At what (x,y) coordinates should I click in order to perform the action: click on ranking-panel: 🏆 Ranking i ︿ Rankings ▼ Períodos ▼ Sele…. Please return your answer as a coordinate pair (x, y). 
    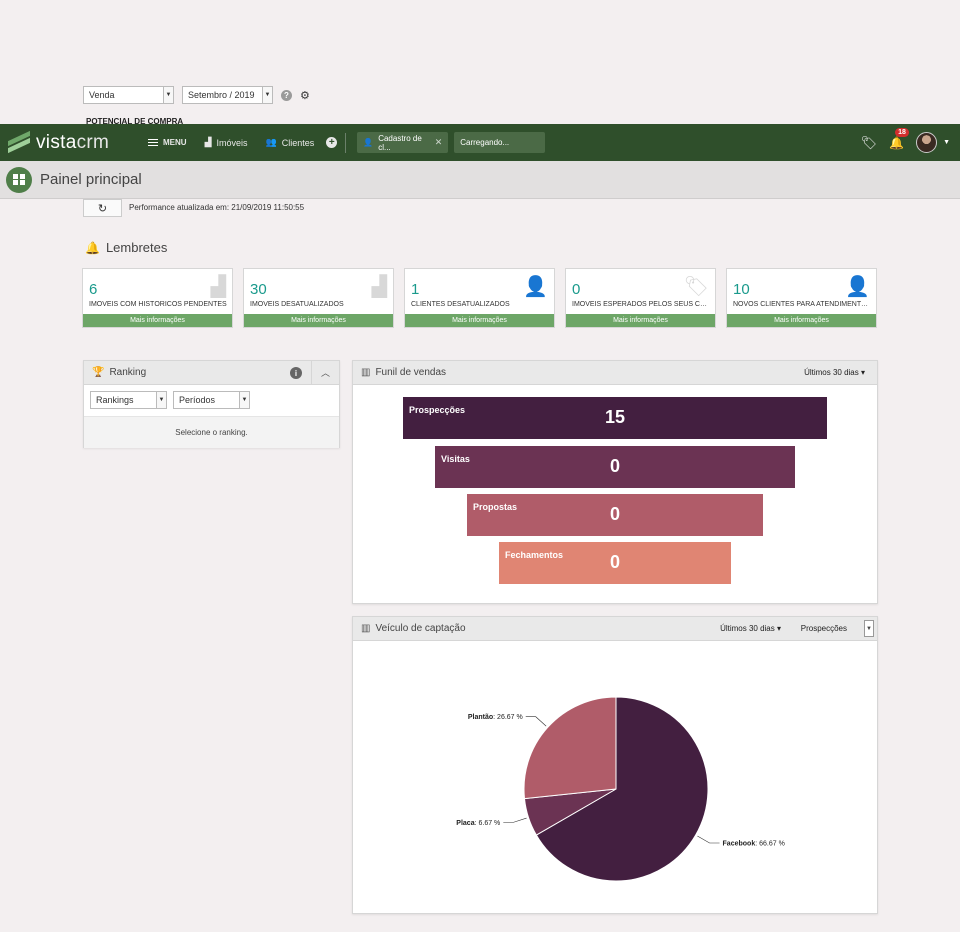
    Looking at the image, I should click on (211, 404).